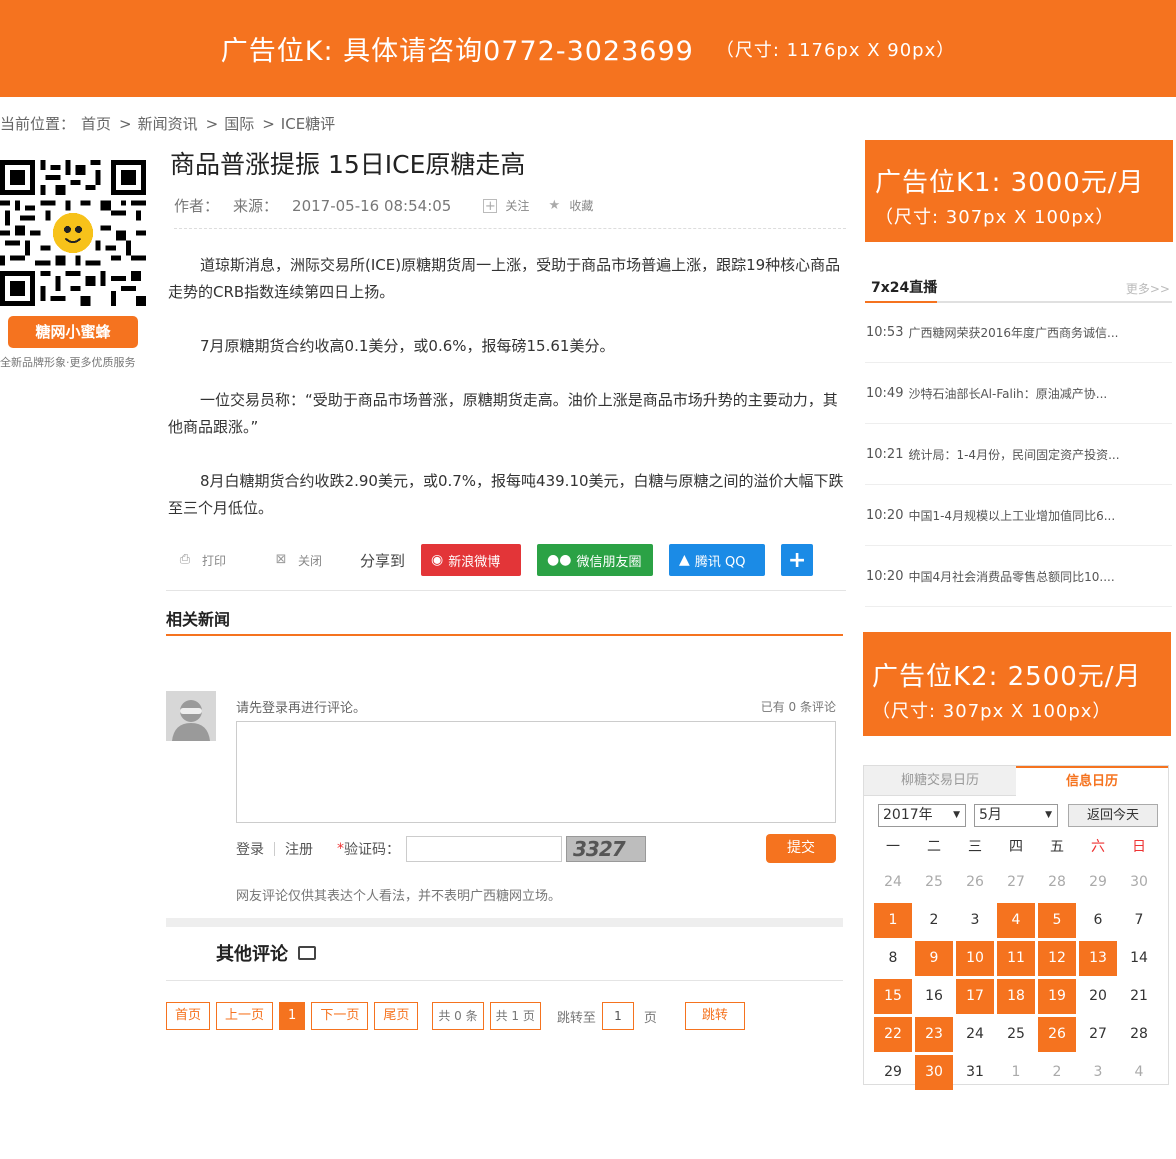  Describe the element at coordinates (940, 781) in the screenshot. I see `tab-trade-calendar: 柳糖交易日历` at that location.